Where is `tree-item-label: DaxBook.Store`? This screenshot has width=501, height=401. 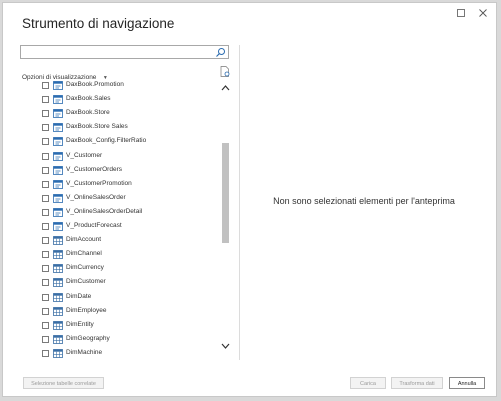 tree-item-label: DaxBook.Store is located at coordinates (88, 113).